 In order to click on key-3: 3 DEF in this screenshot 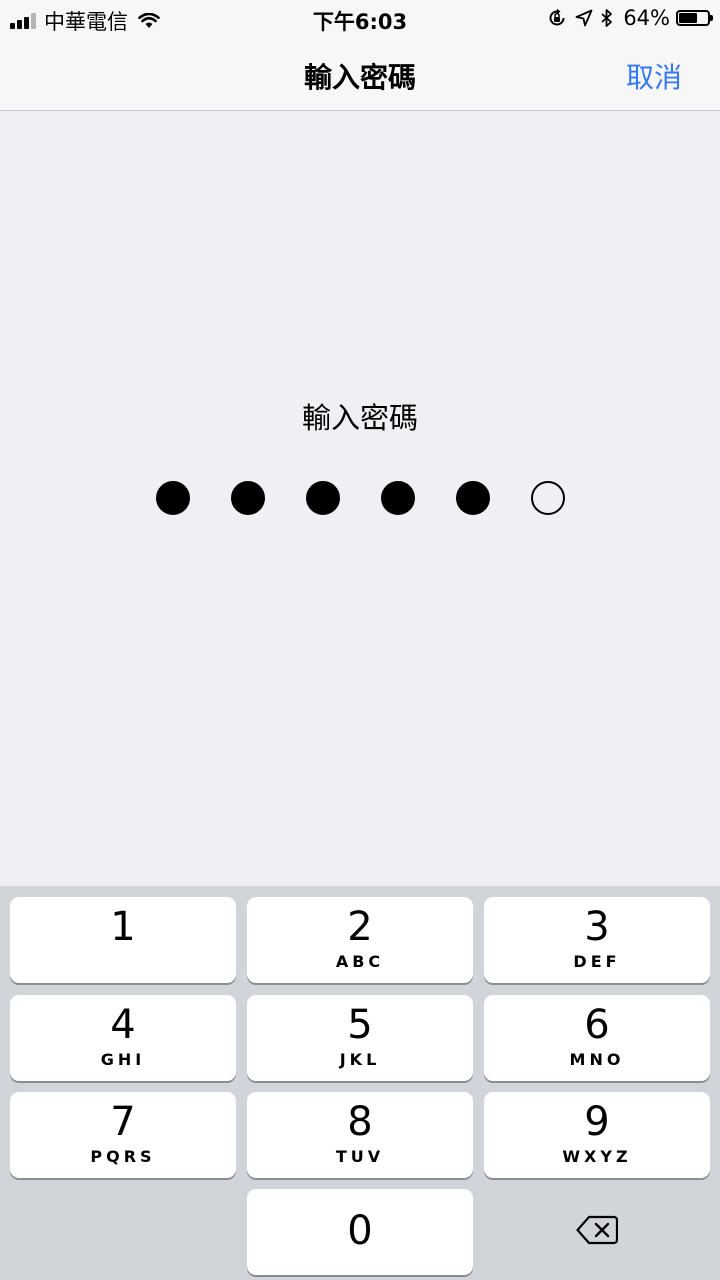, I will do `click(597, 940)`.